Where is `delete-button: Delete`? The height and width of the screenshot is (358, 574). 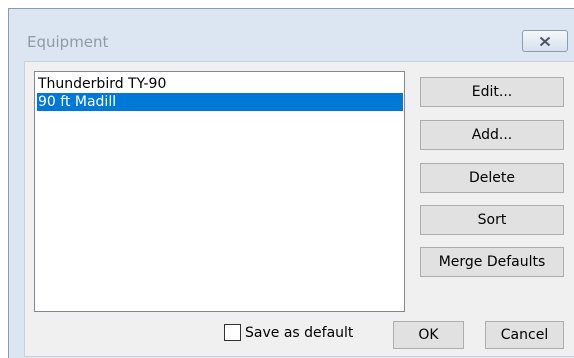 delete-button: Delete is located at coordinates (492, 178).